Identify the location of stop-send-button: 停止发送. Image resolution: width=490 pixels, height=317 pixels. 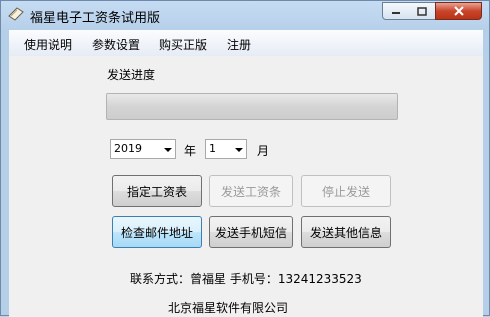
(346, 191).